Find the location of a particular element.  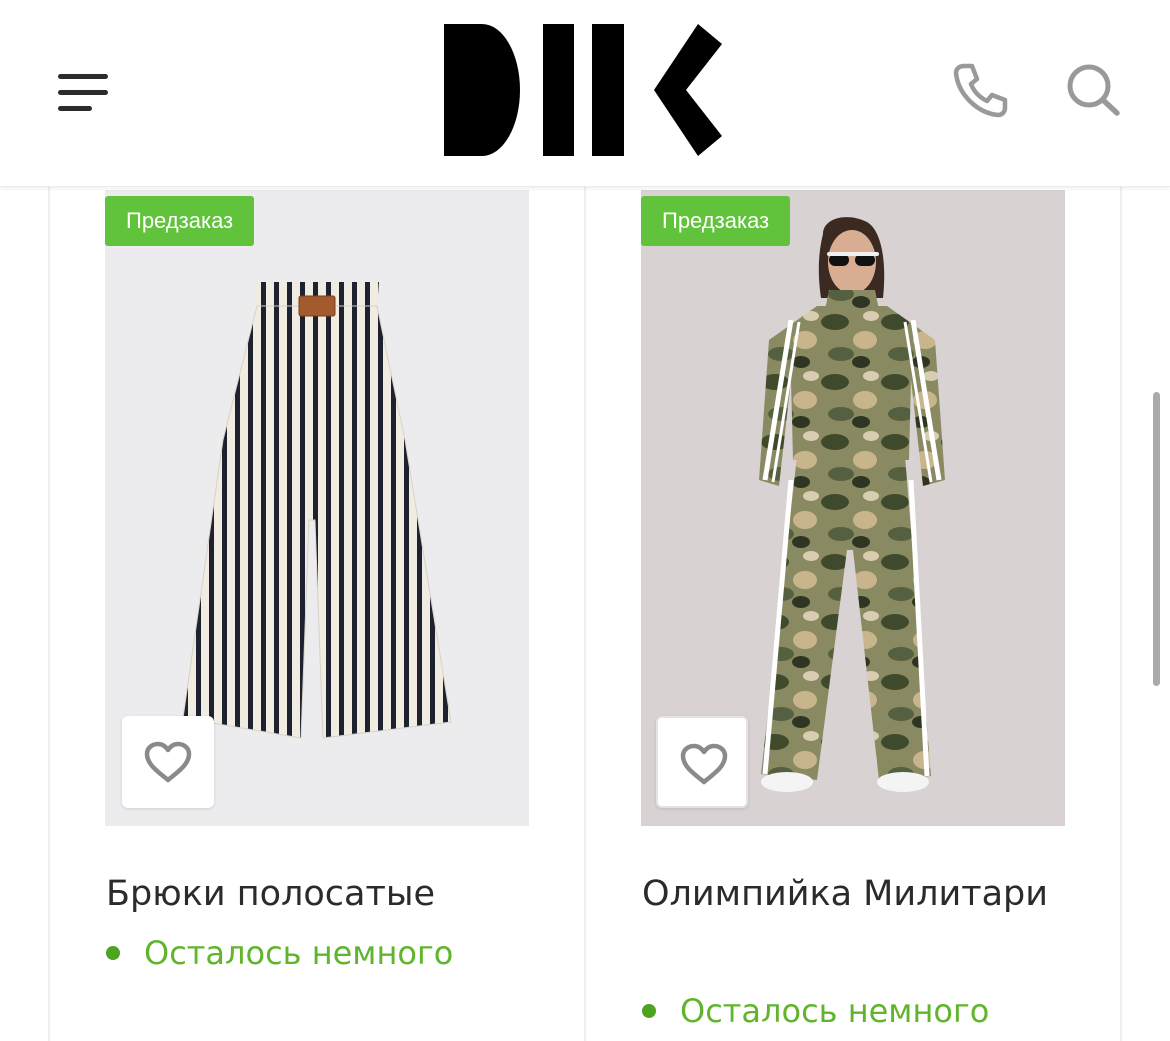

hamburger-menu-icon is located at coordinates (84, 93).